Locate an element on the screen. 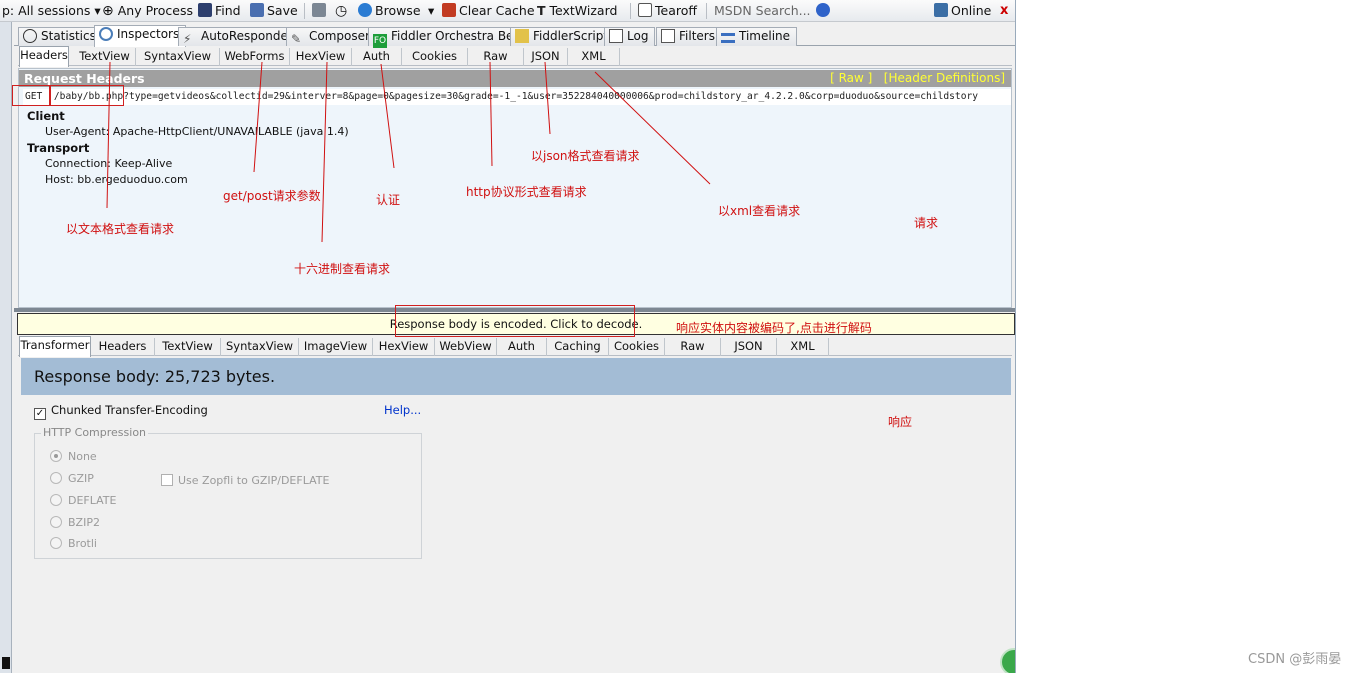 This screenshot has height=673, width=1364. stopwatch-icon: ◷ is located at coordinates (341, 11).